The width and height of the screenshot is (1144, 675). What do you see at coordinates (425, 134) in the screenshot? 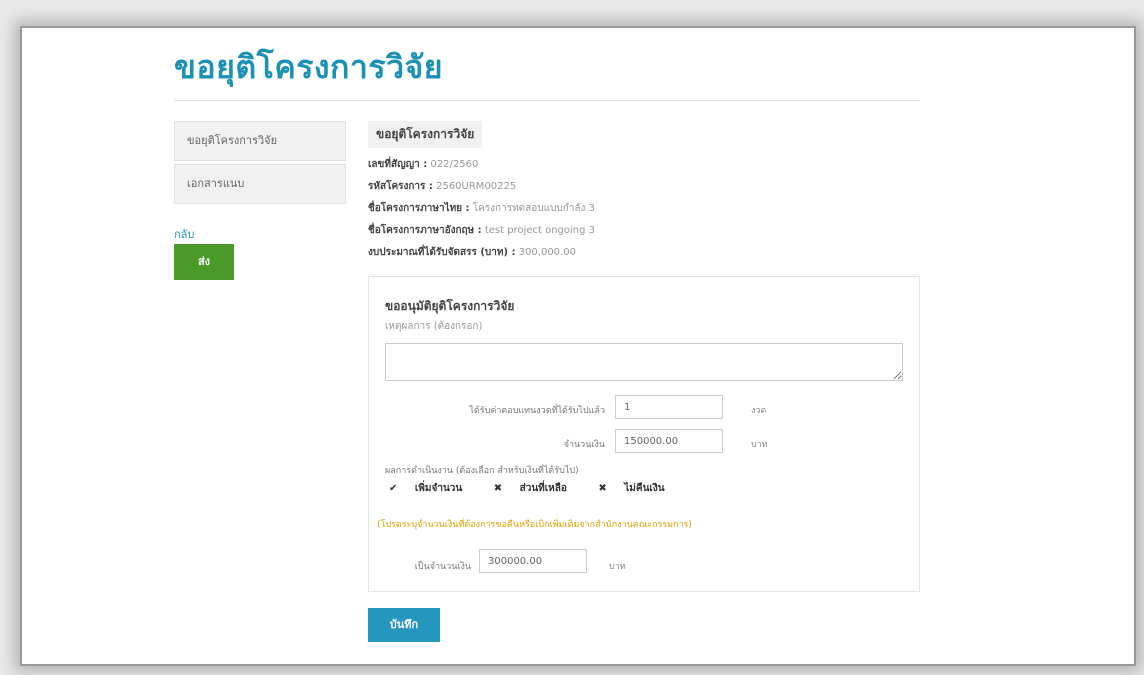
I see `section-heading: ขอยุติโครงการวิจัย` at bounding box center [425, 134].